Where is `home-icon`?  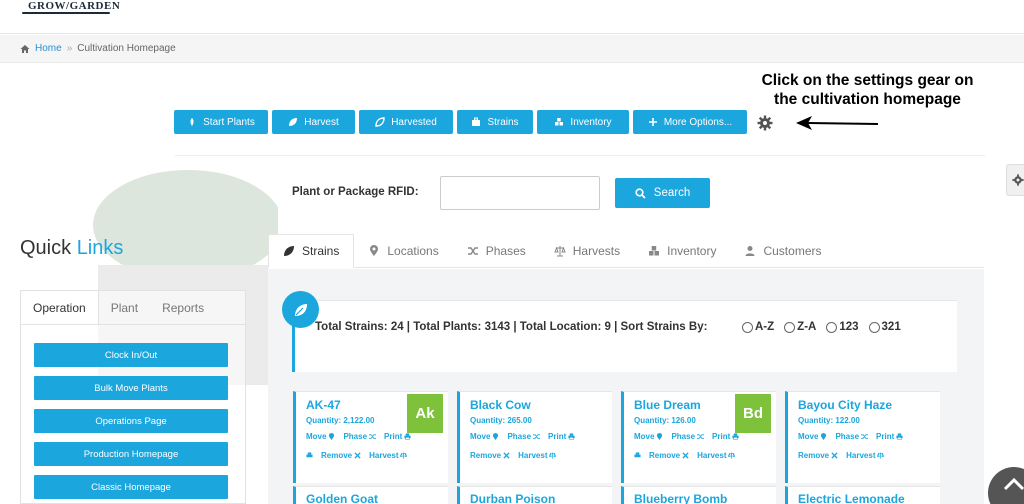
home-icon is located at coordinates (25, 48).